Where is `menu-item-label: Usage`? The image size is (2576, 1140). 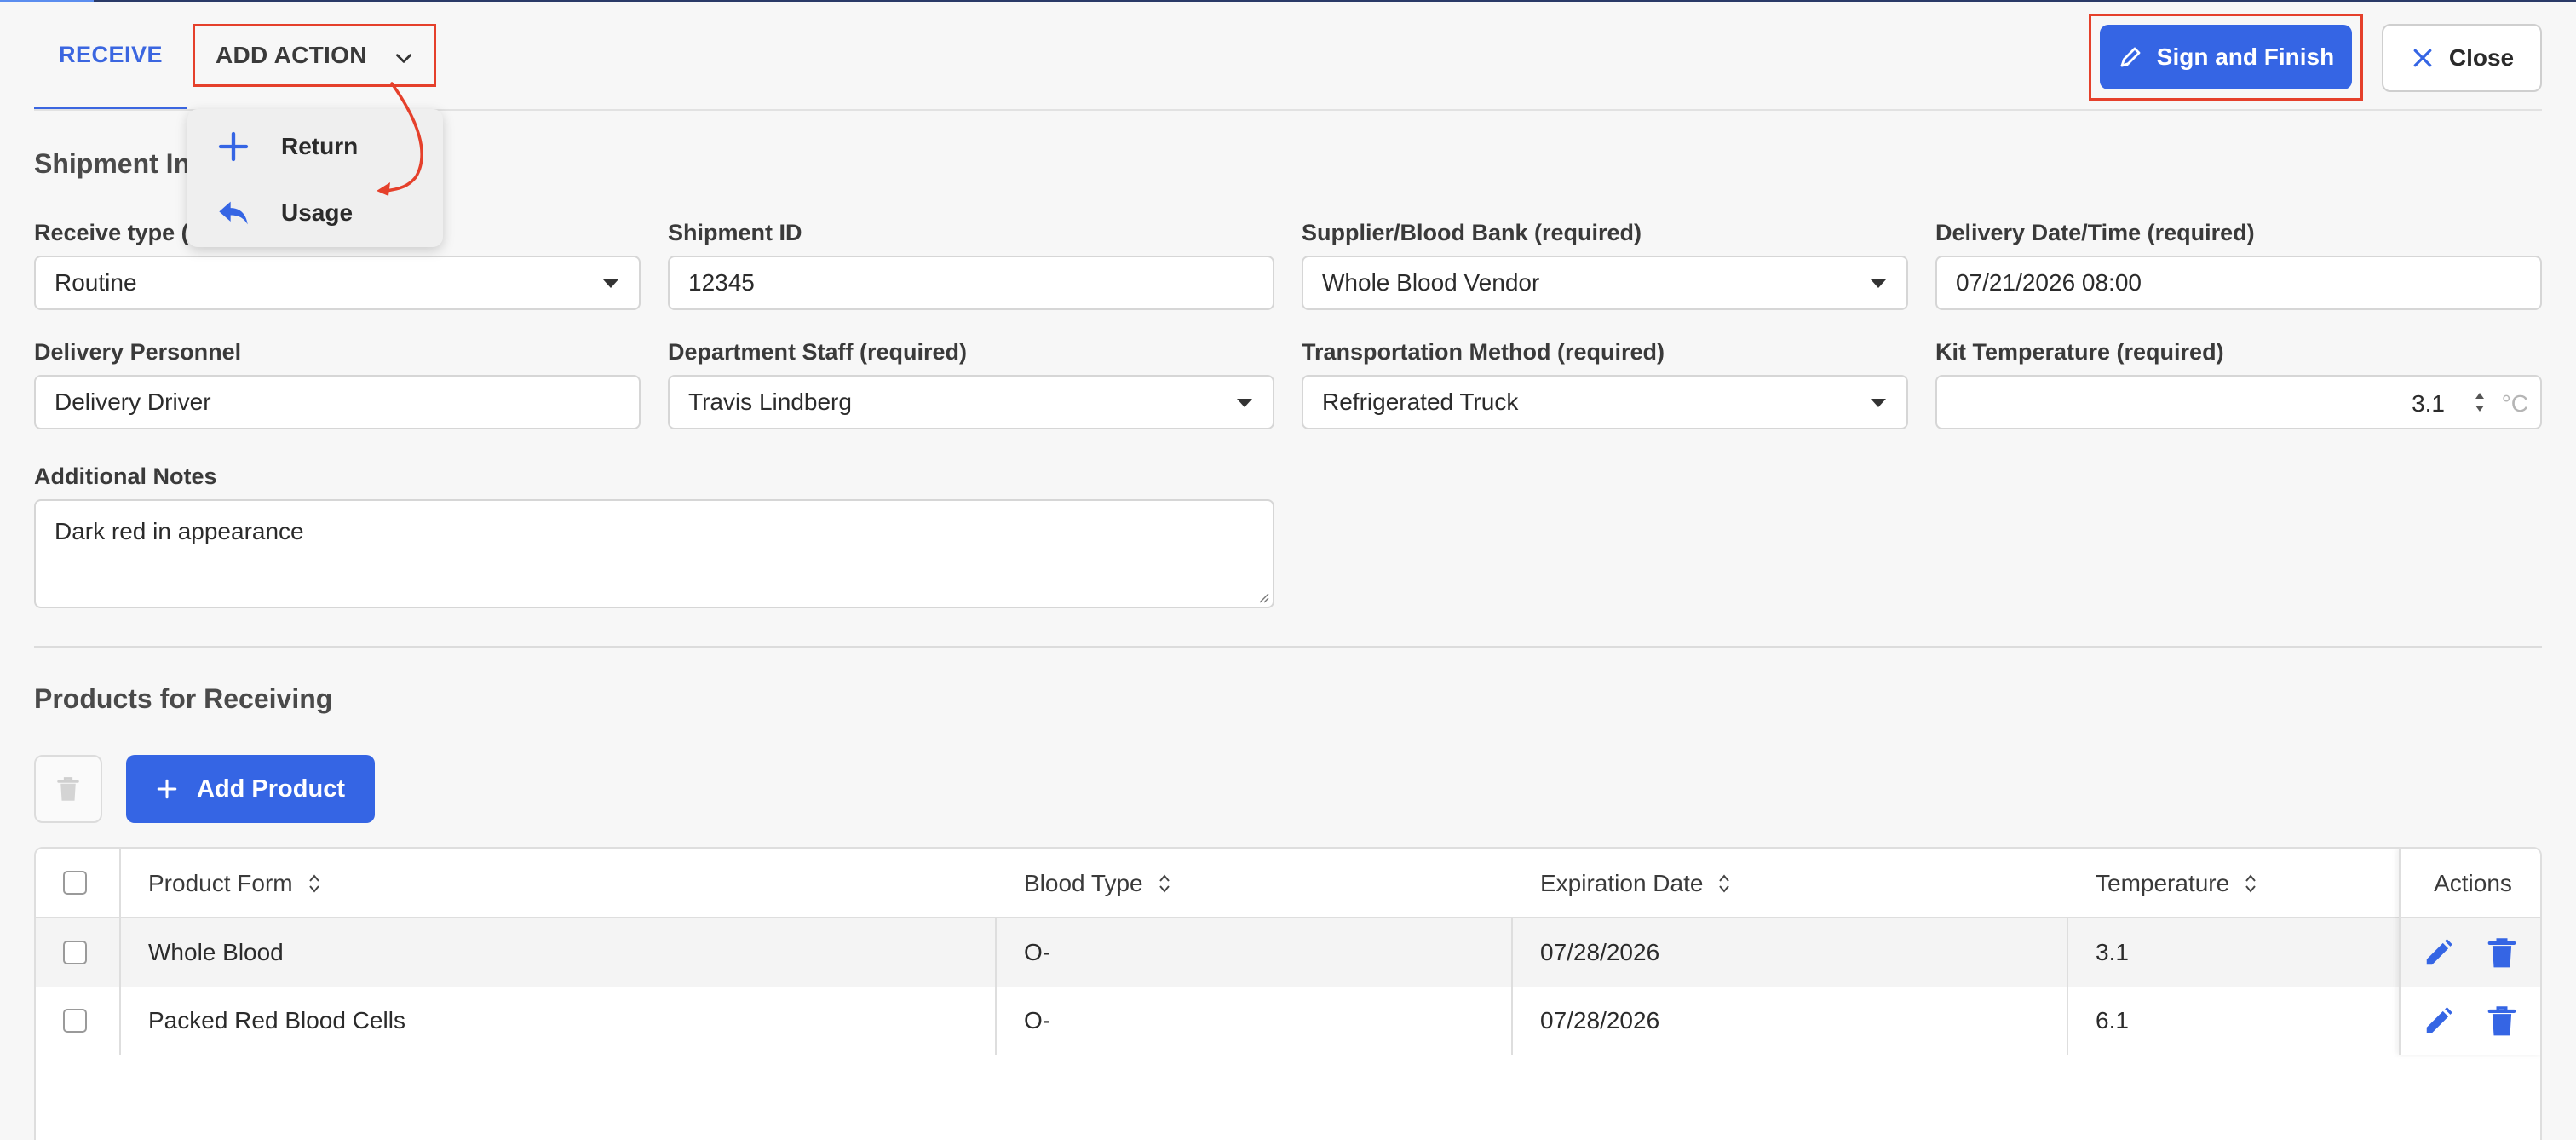 menu-item-label: Usage is located at coordinates (318, 213).